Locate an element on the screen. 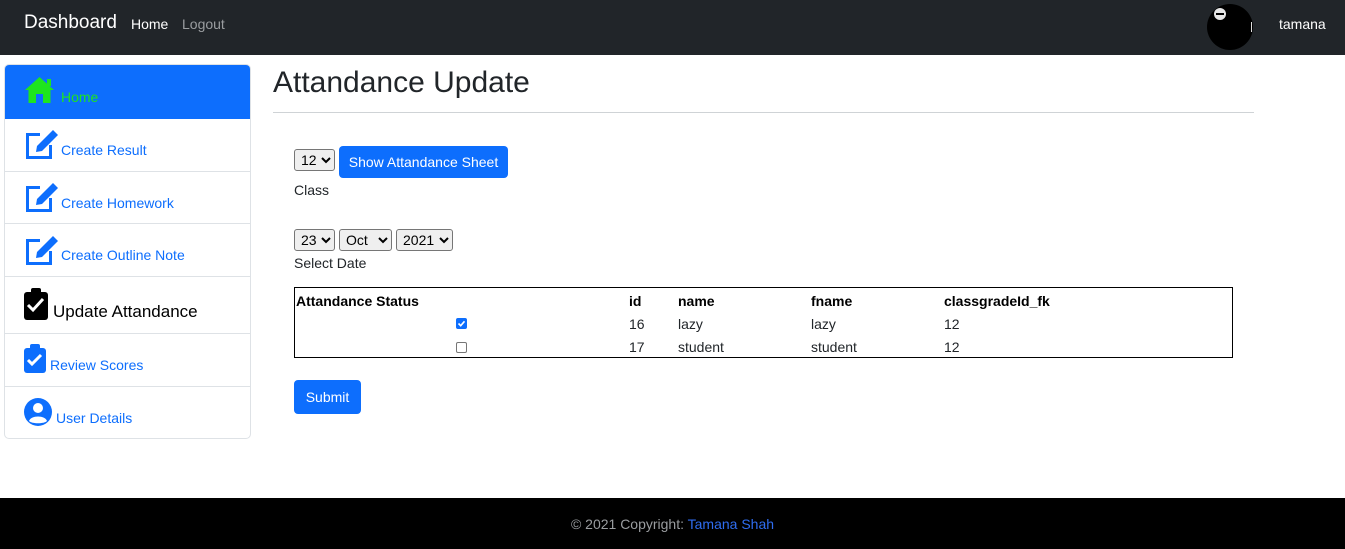  nav-home-link: Home is located at coordinates (149, 24).